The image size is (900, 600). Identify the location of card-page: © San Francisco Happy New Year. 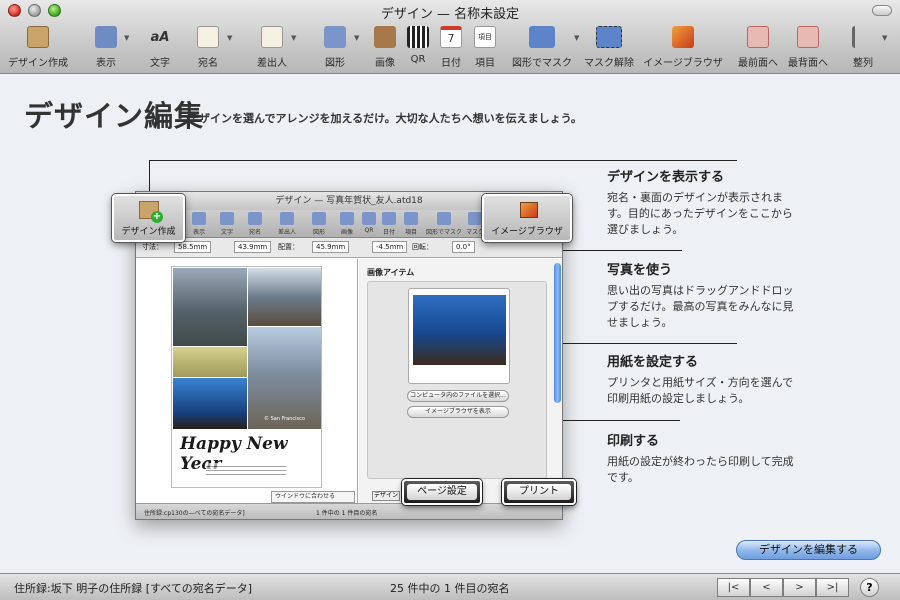
(246, 377).